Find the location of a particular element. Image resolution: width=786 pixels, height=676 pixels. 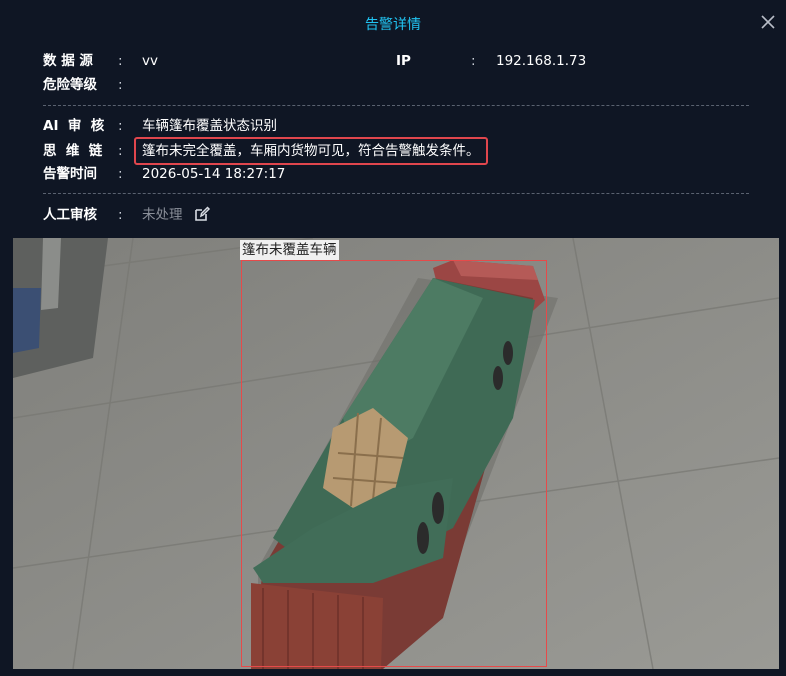

danger-level-row: 危险等级 : is located at coordinates (92, 85).